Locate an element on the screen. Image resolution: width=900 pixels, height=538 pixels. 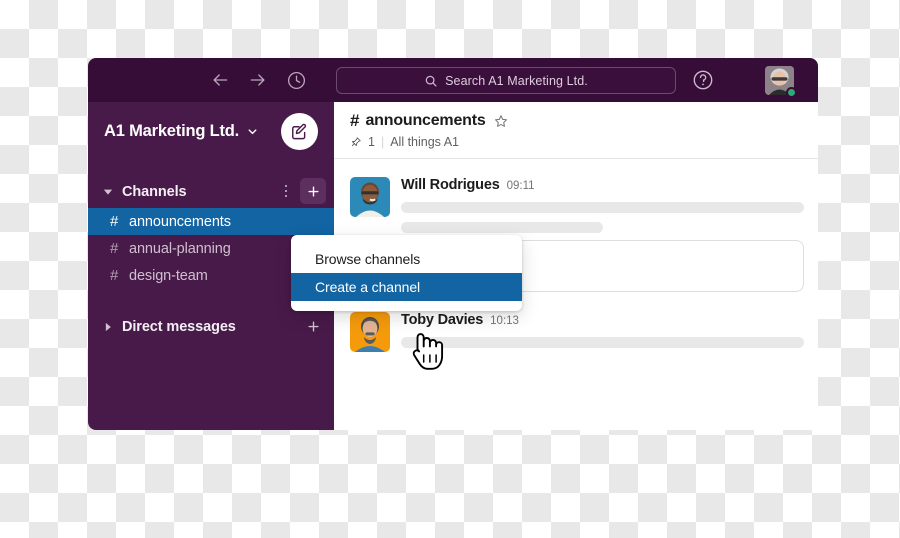
add-direct-message-plus-icon is located at coordinates (313, 326).